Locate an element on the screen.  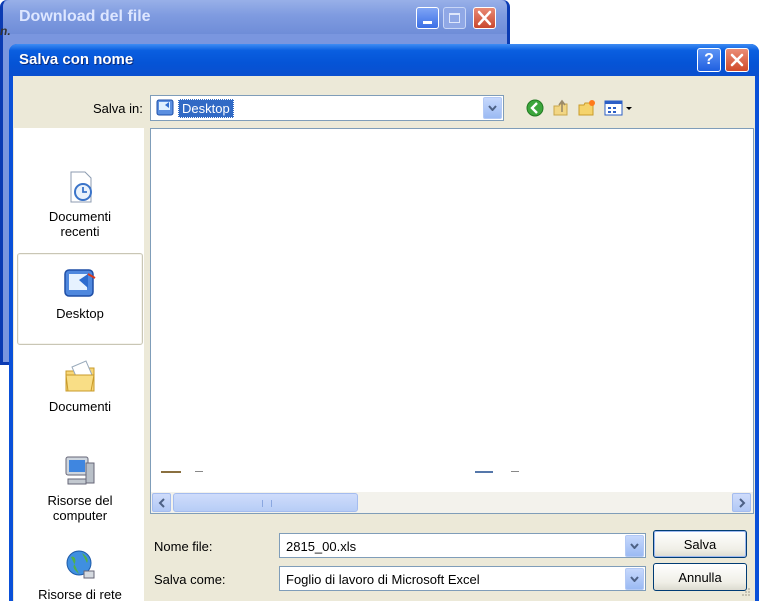
my-computer-icon is located at coordinates (80, 470).